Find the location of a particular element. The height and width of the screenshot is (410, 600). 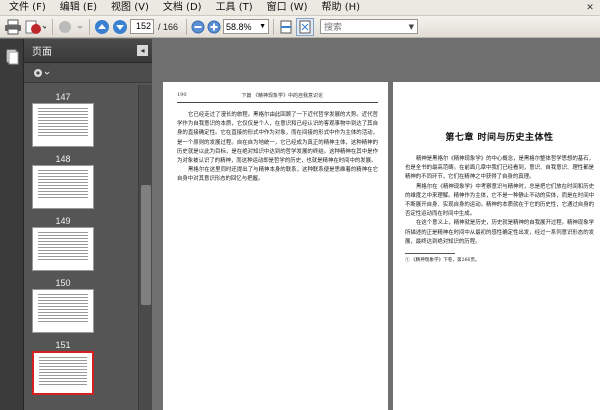

page-number-input: 152 is located at coordinates (142, 26).